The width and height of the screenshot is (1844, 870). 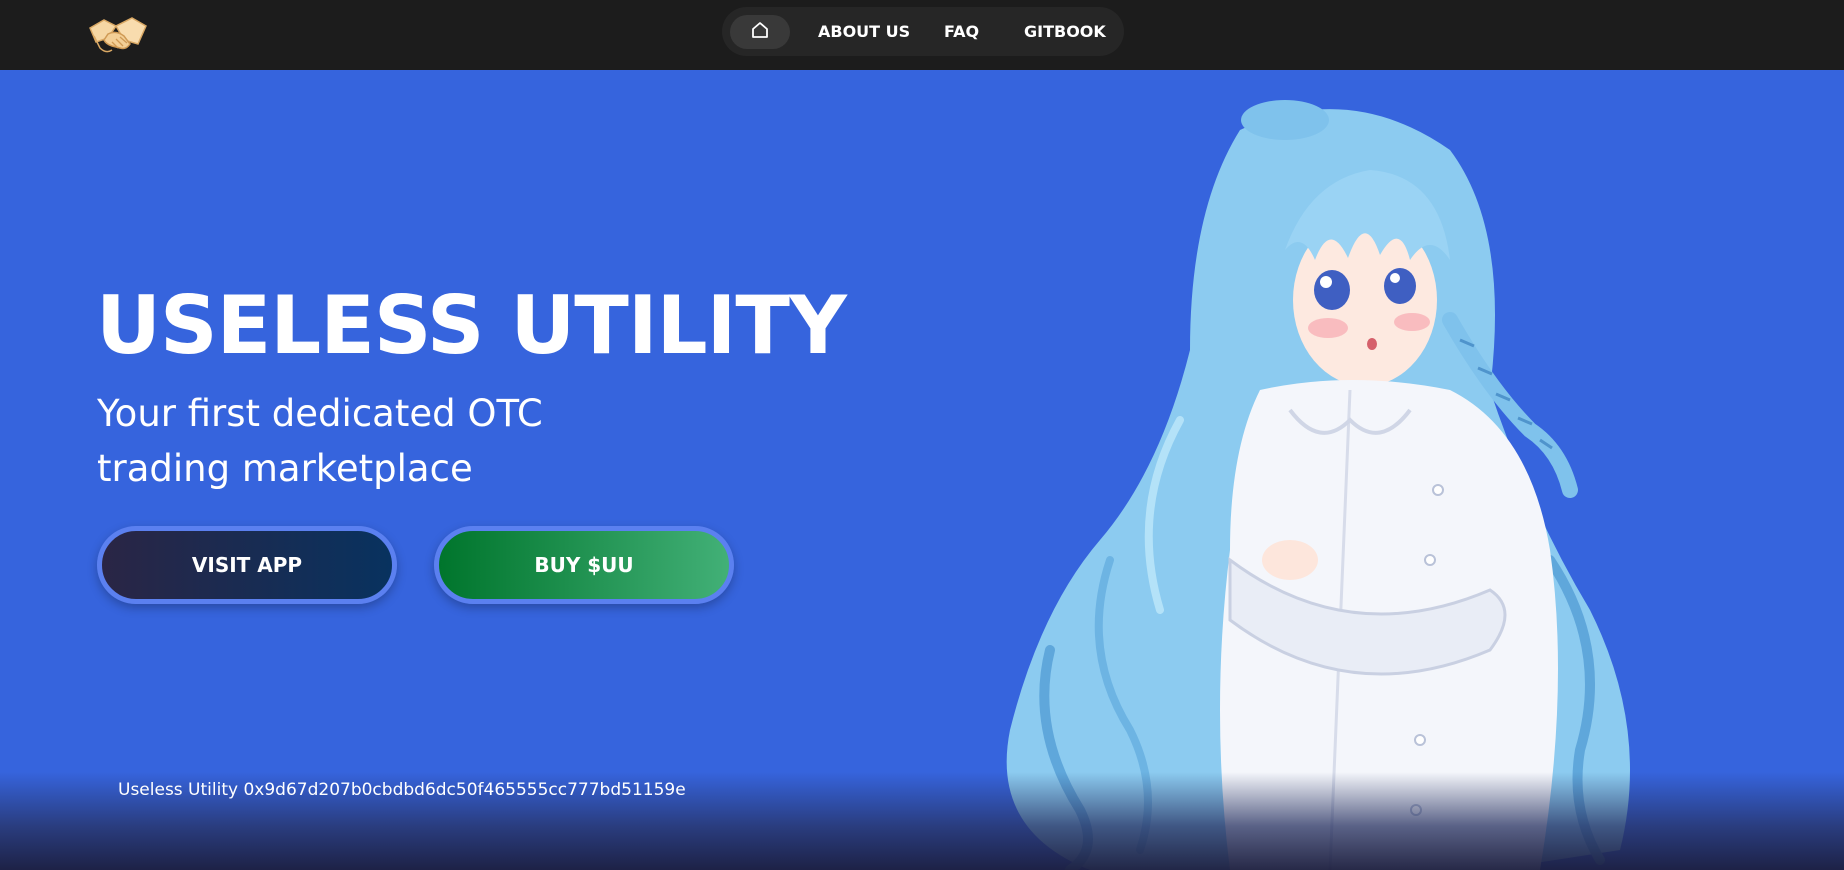 I want to click on hero-title: USELESS UTILITY, so click(x=471, y=325).